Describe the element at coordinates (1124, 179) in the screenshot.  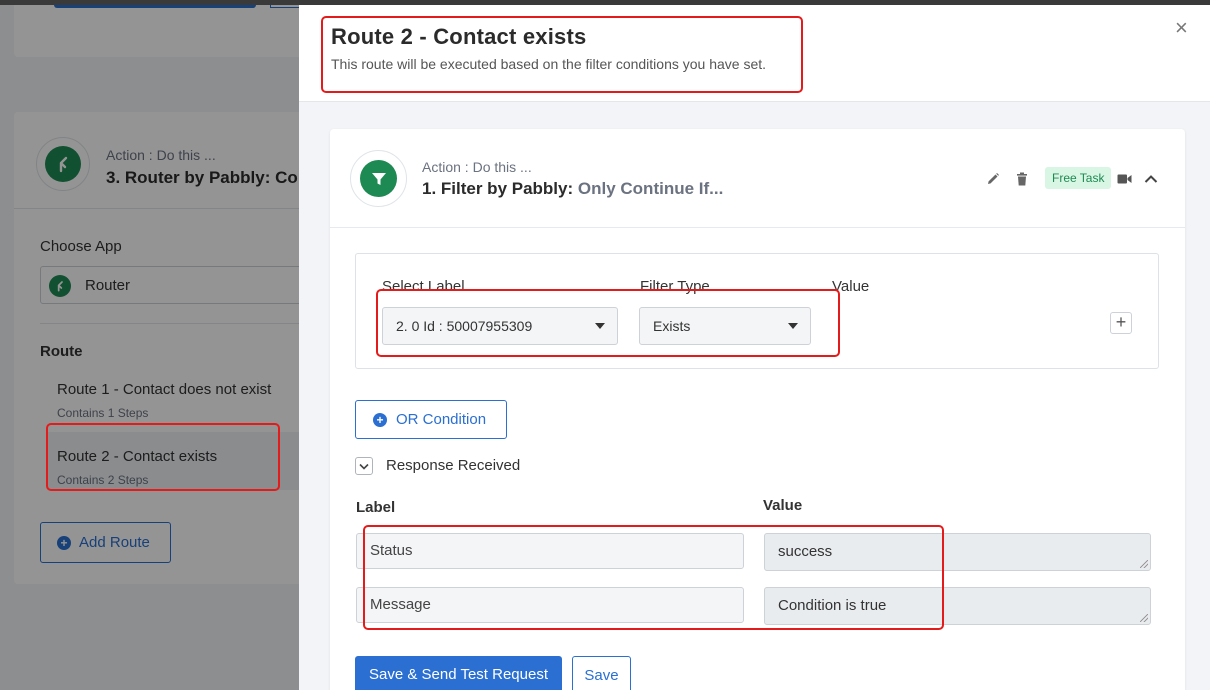
I see `video-icon` at that location.